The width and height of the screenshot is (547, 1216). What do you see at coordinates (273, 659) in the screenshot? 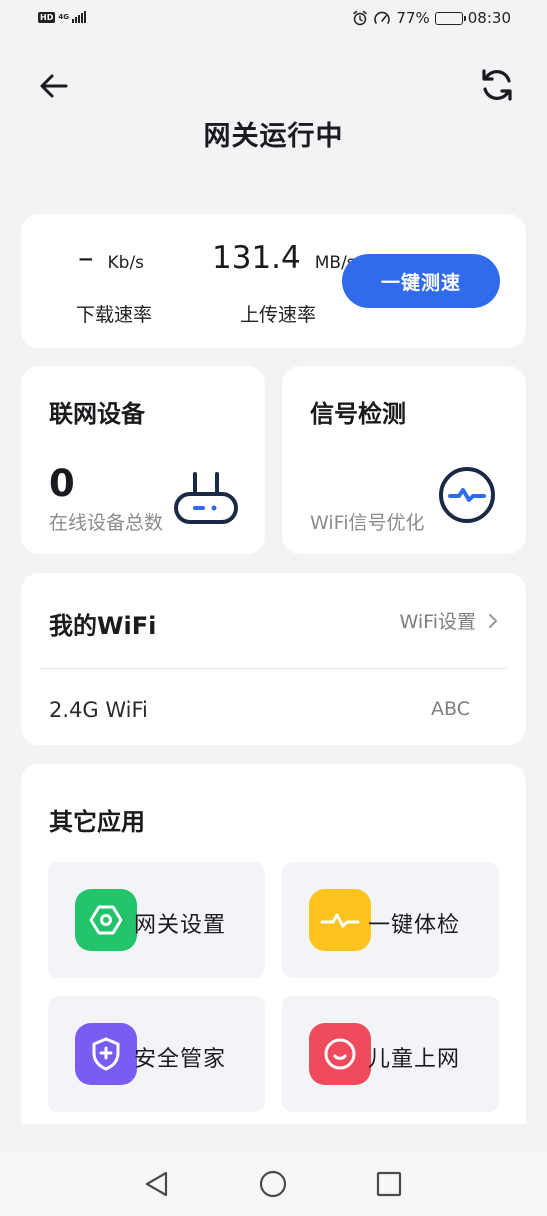
I see `my-wifi-card: 我的WiFi WiFi设置 2.4G WiFi ABC` at bounding box center [273, 659].